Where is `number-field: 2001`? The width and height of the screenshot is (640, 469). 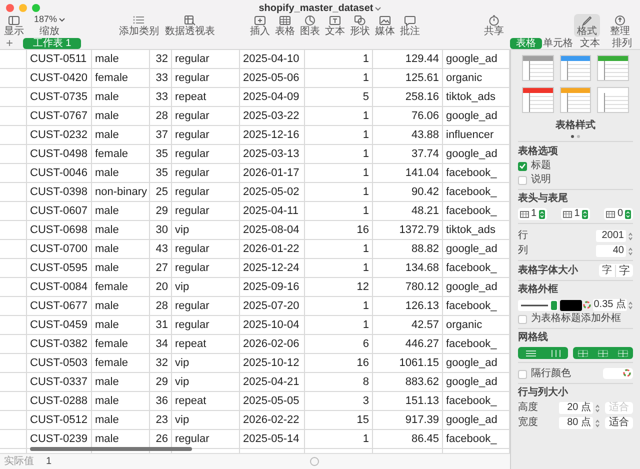
number-field: 2001 is located at coordinates (611, 236).